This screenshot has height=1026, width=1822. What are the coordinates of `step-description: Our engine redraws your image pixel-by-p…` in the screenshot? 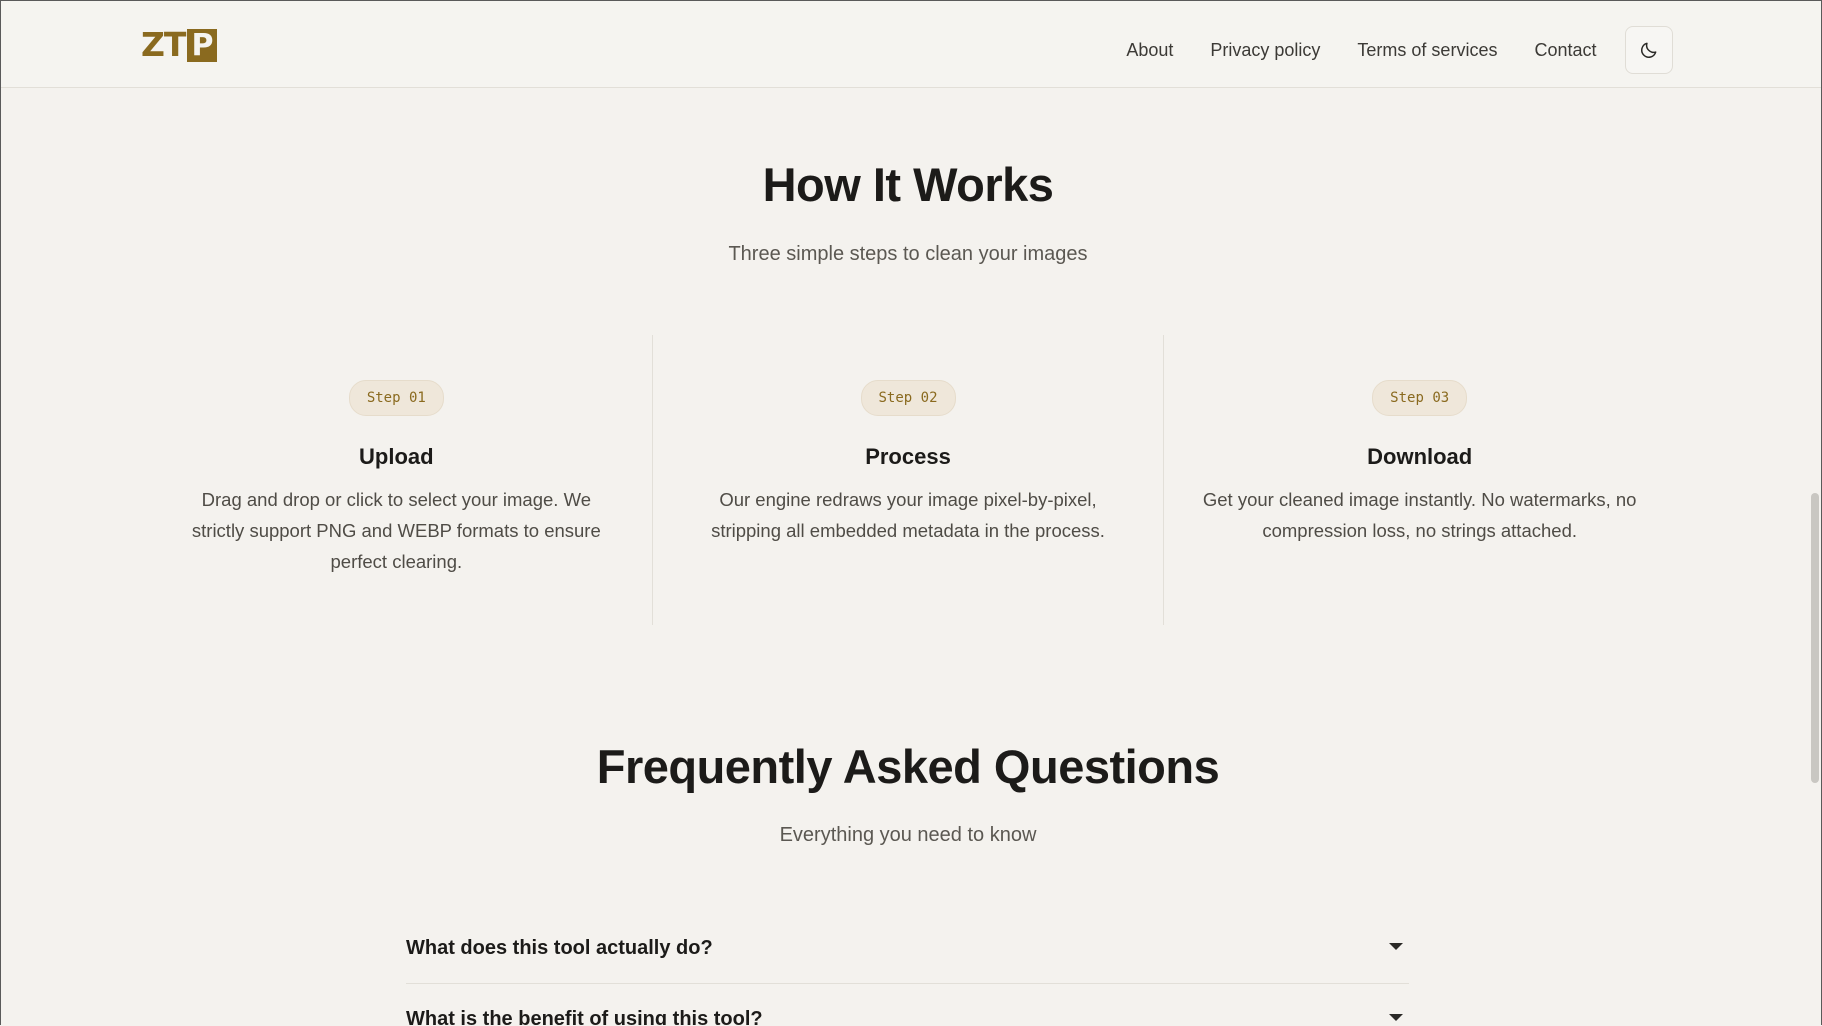 It's located at (908, 515).